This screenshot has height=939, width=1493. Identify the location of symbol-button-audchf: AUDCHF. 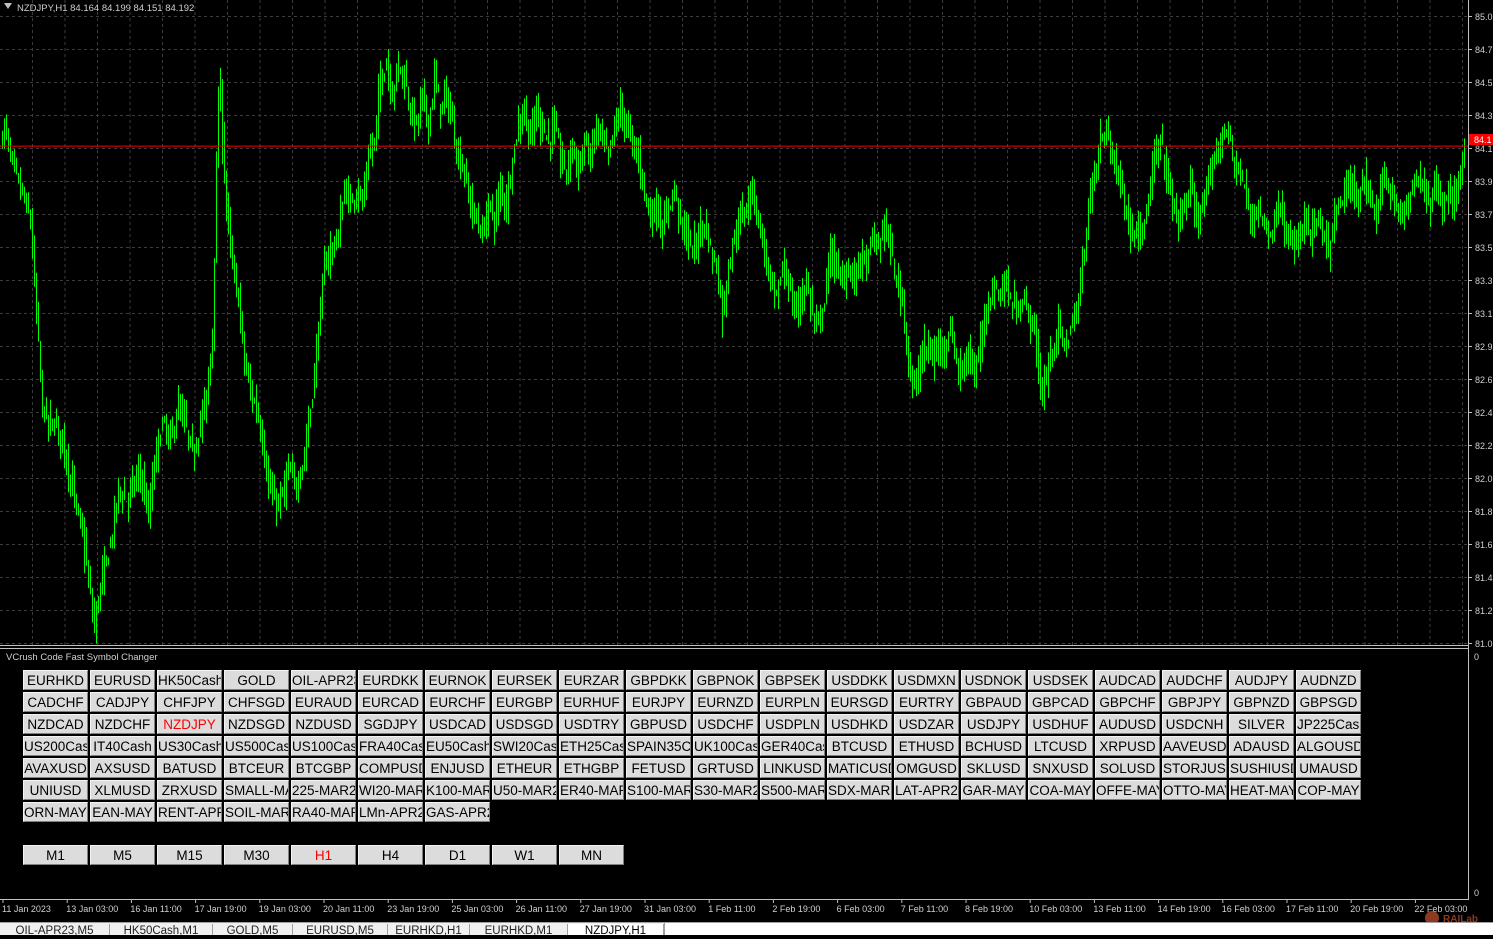
(1194, 680).